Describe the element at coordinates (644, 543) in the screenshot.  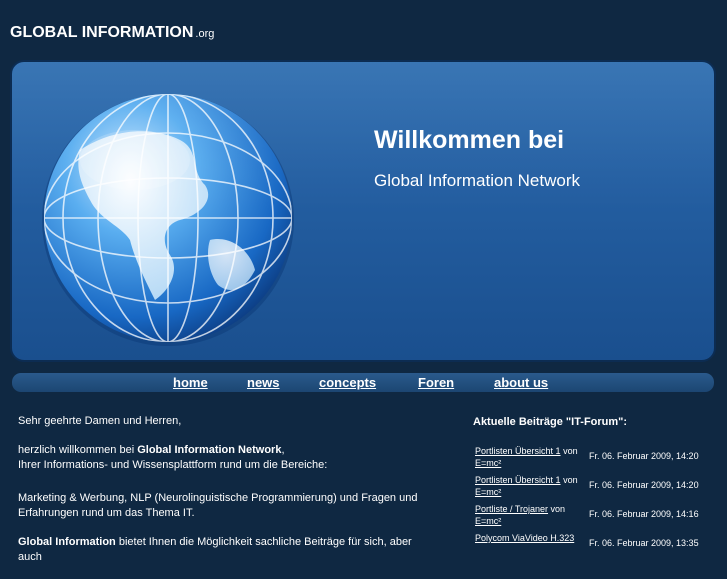
I see `forum-post-date: Fr. 06. Februar 2009, 13:35` at that location.